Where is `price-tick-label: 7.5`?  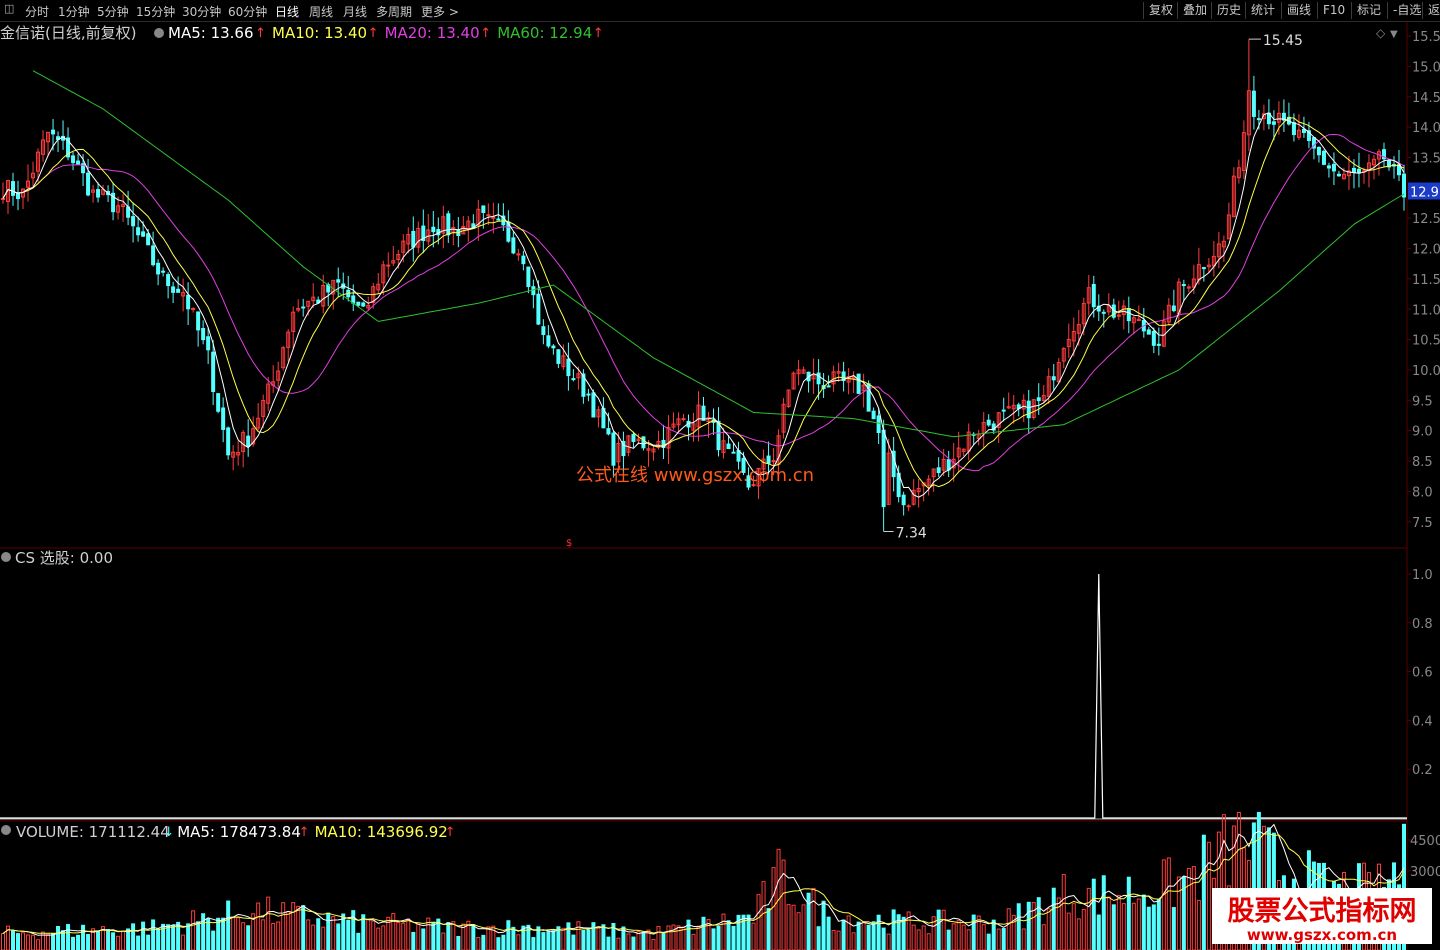
price-tick-label: 7.5 is located at coordinates (1422, 523).